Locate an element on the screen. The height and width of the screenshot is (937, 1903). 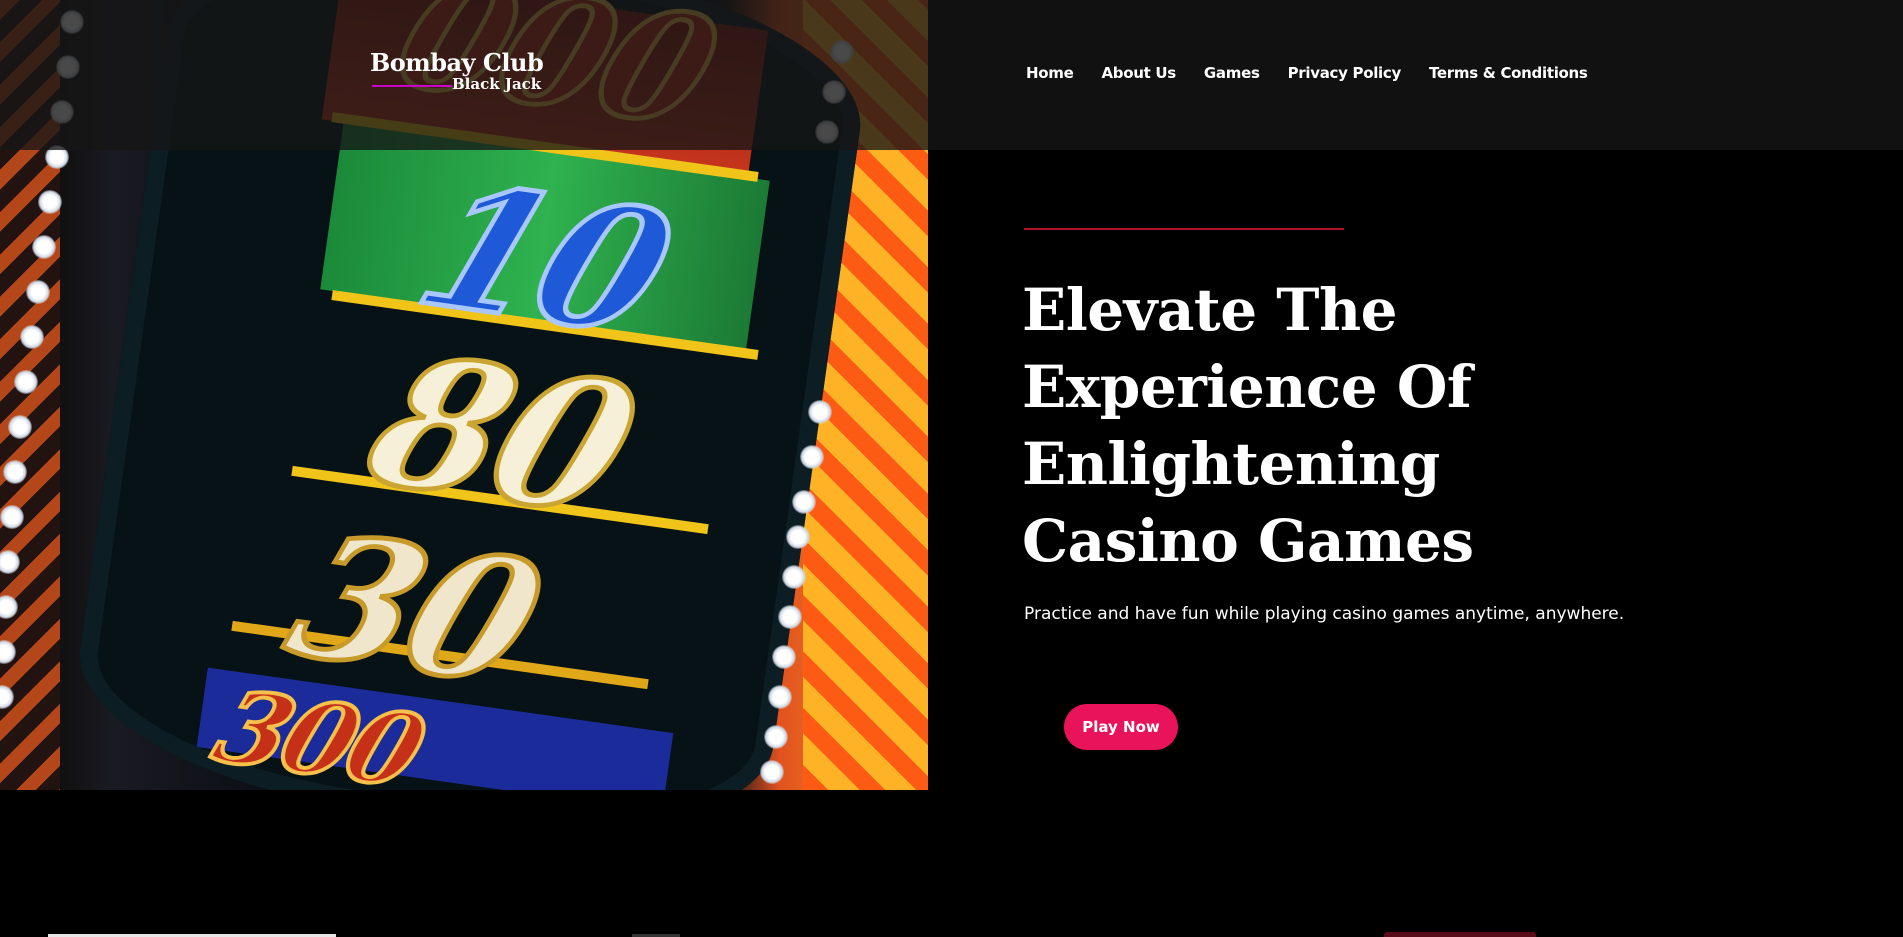
nav-privacy-policy: Privacy Policy is located at coordinates (1345, 73).